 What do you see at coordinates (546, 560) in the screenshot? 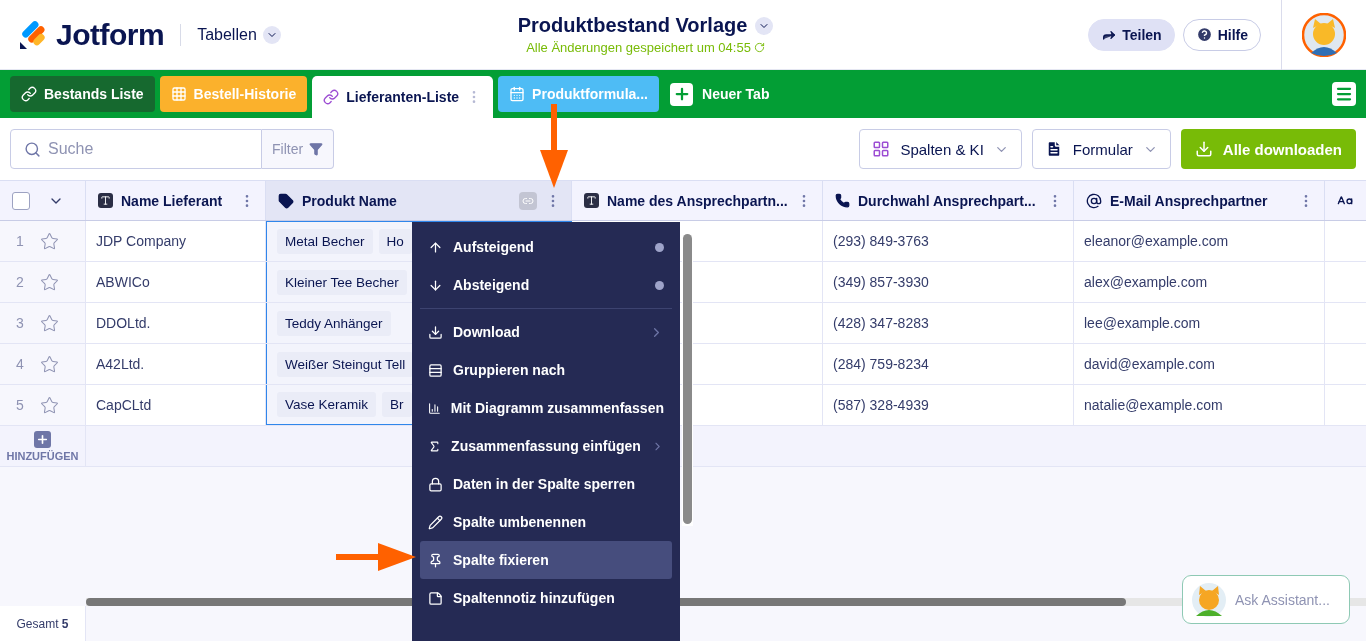
I see `menu-item: Spalte fixieren` at bounding box center [546, 560].